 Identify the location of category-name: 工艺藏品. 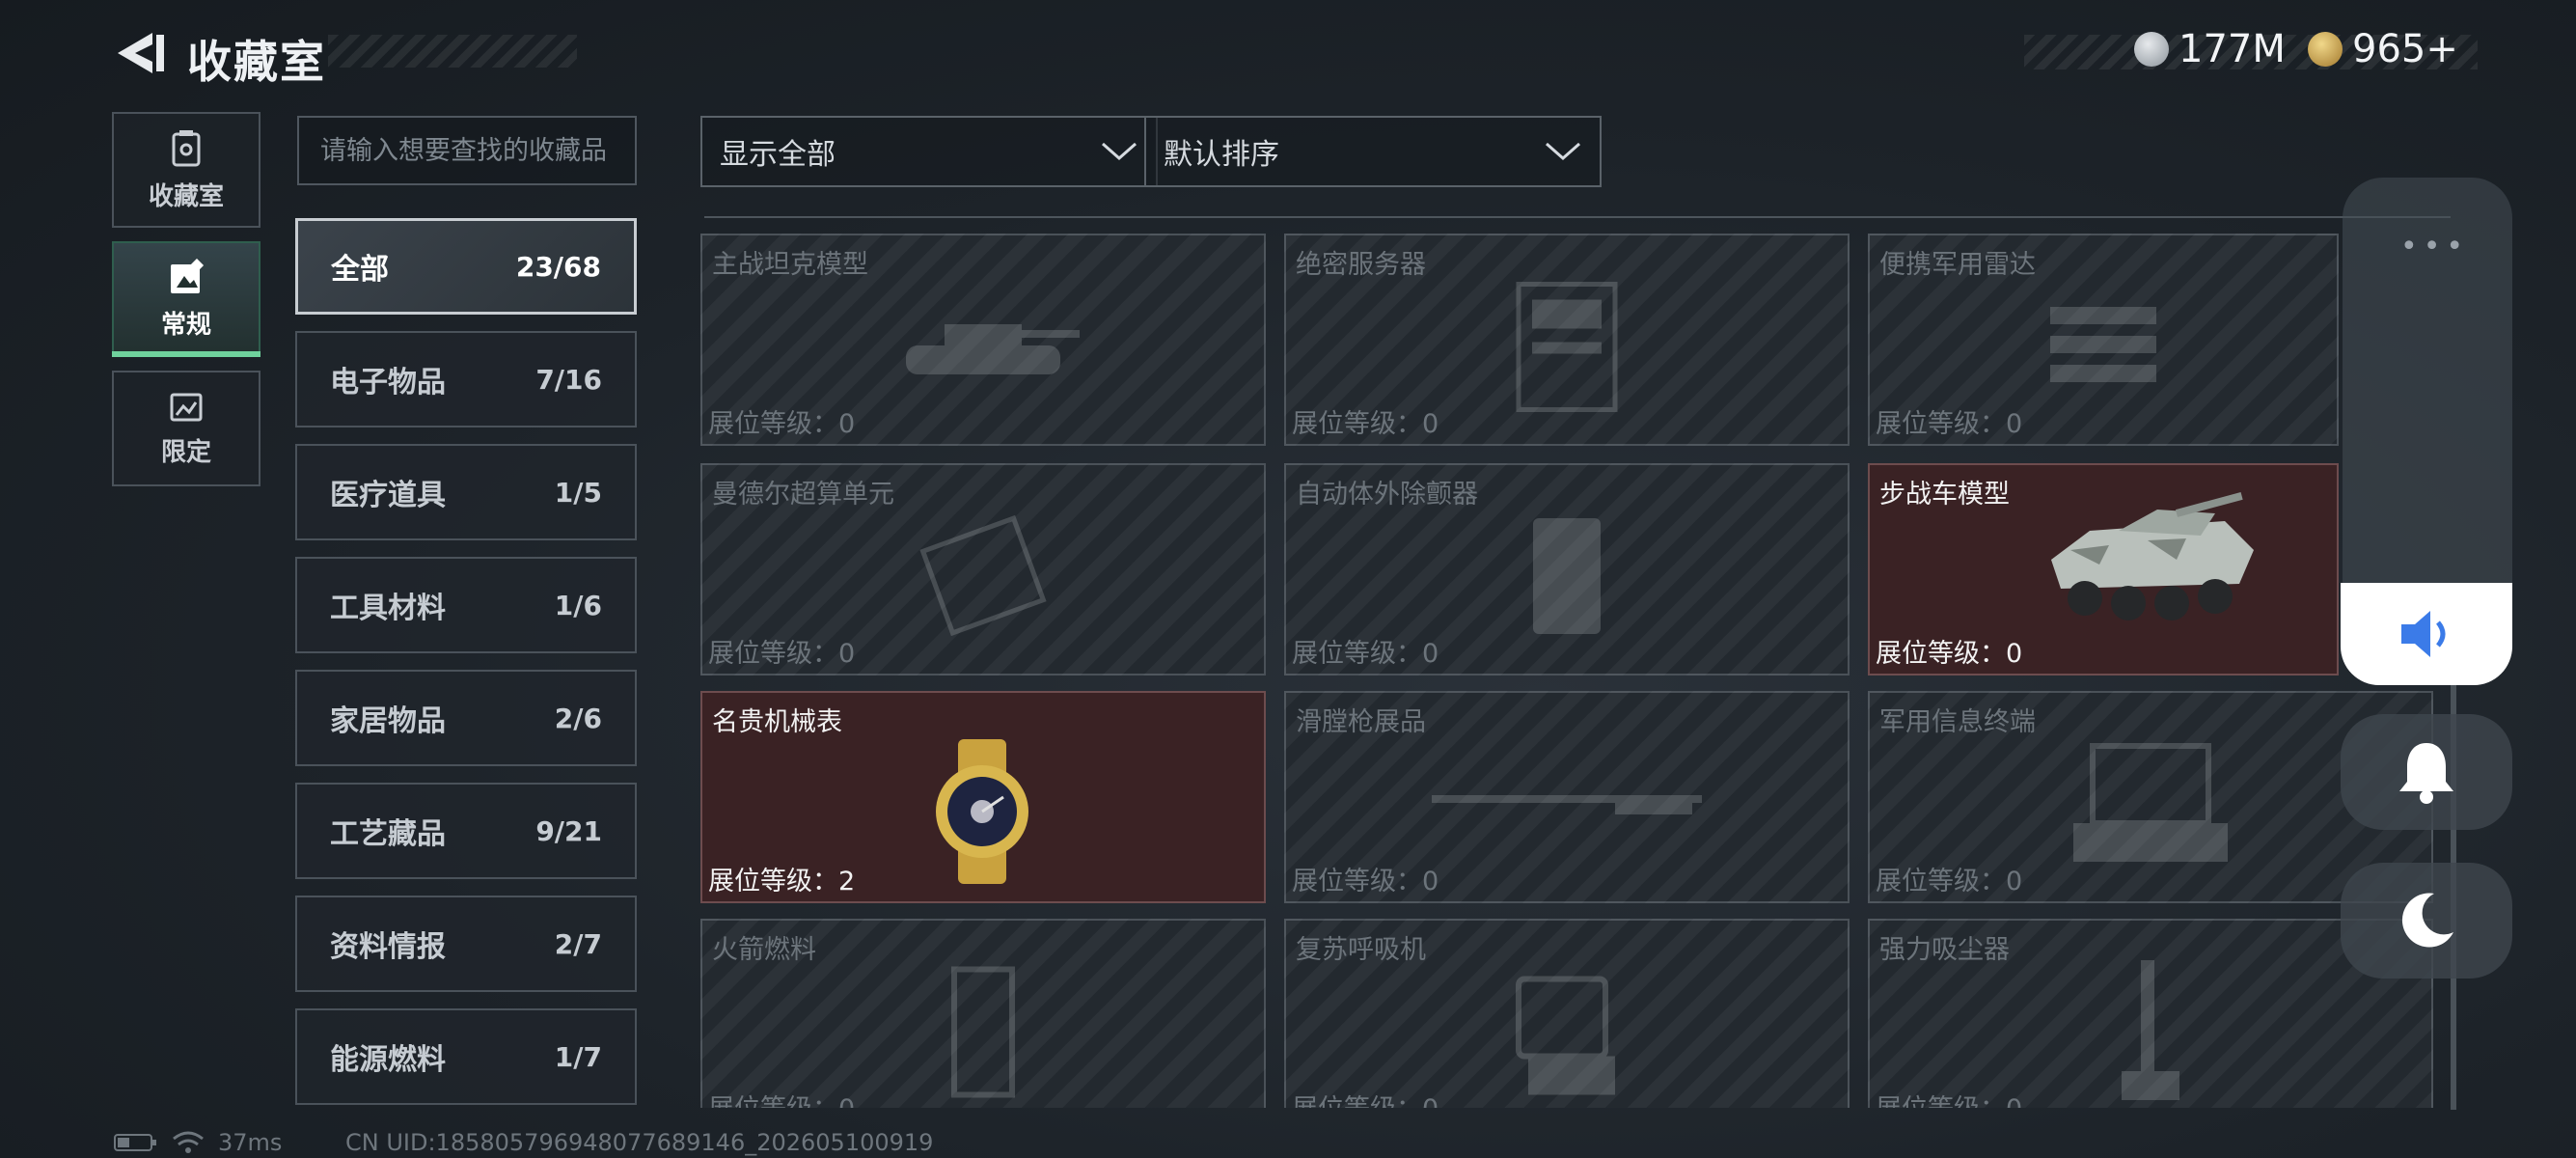
(388, 834).